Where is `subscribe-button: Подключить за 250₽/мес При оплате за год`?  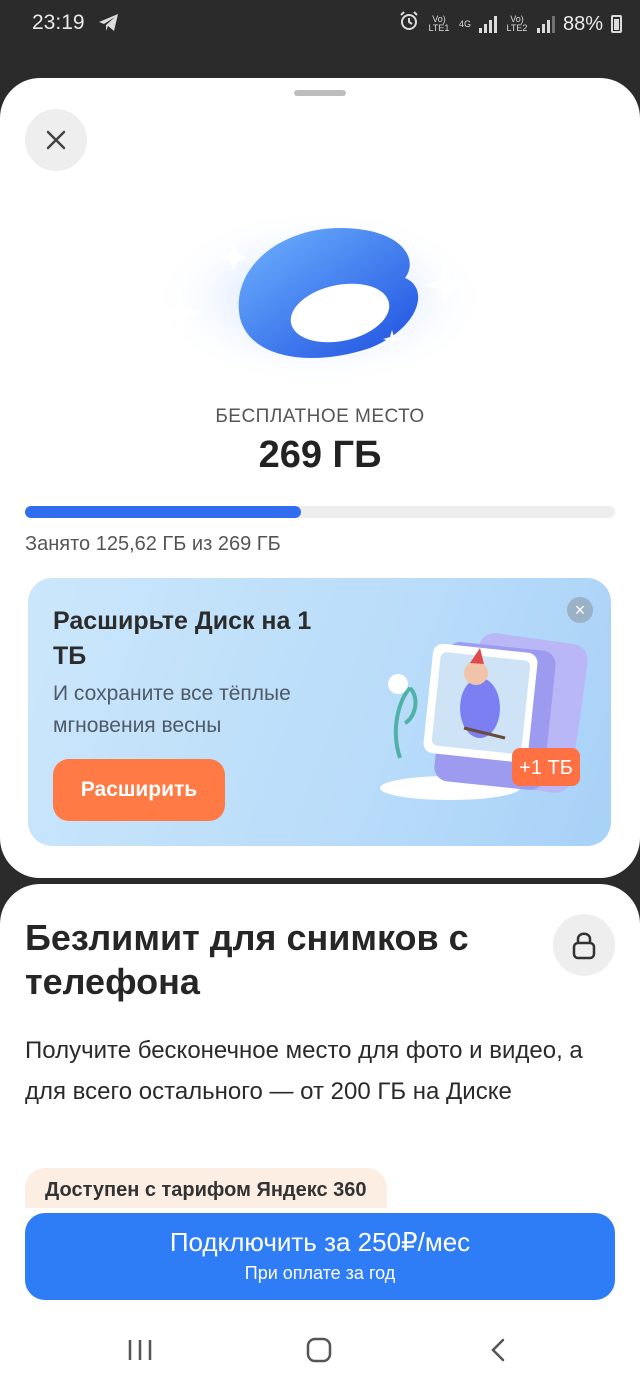 subscribe-button: Подключить за 250₽/мес При оплате за год is located at coordinates (320, 1256).